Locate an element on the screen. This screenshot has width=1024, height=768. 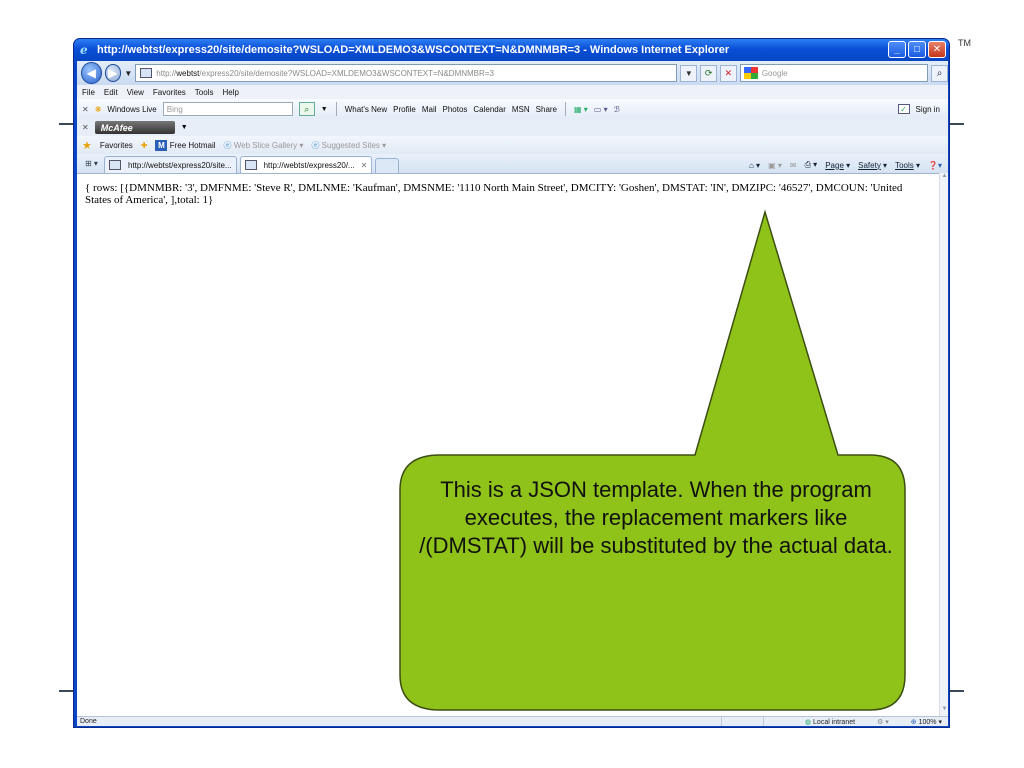
page-menu: Page ▾ is located at coordinates (837, 165).